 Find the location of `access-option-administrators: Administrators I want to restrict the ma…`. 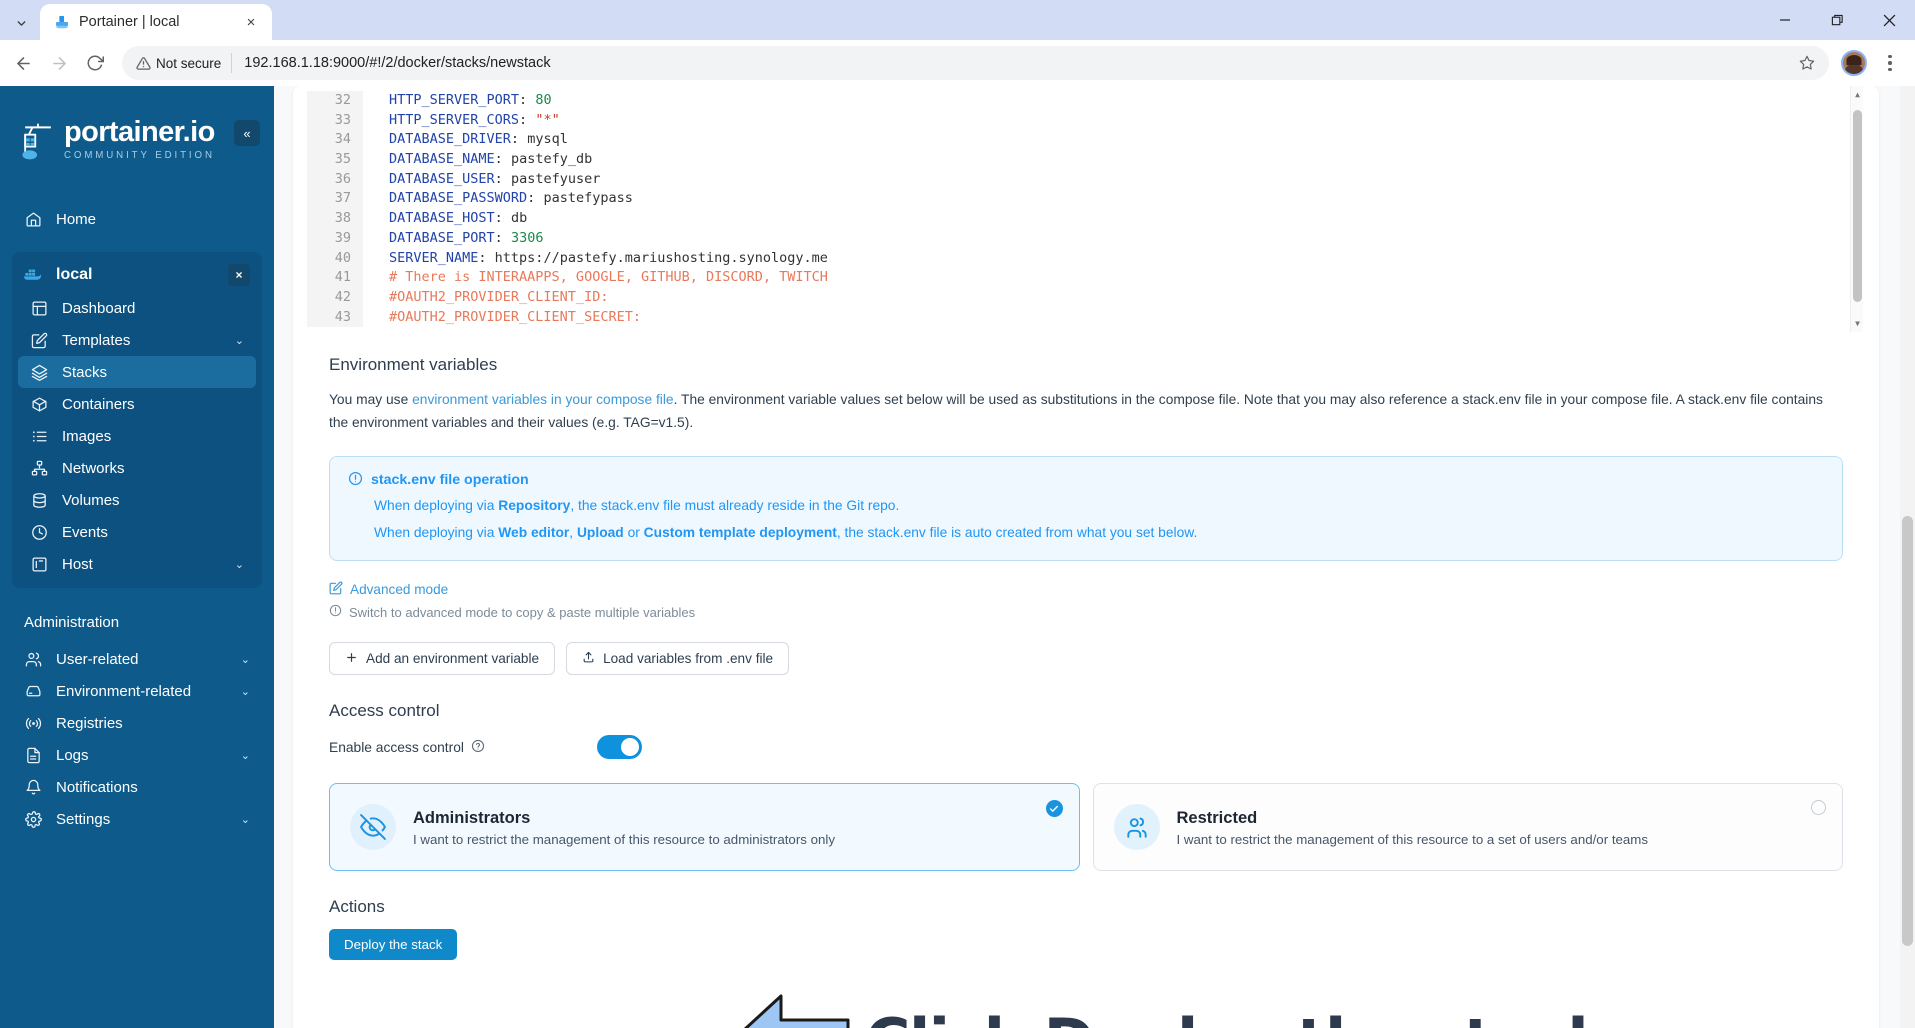

access-option-administrators: Administrators I want to restrict the ma… is located at coordinates (704, 827).